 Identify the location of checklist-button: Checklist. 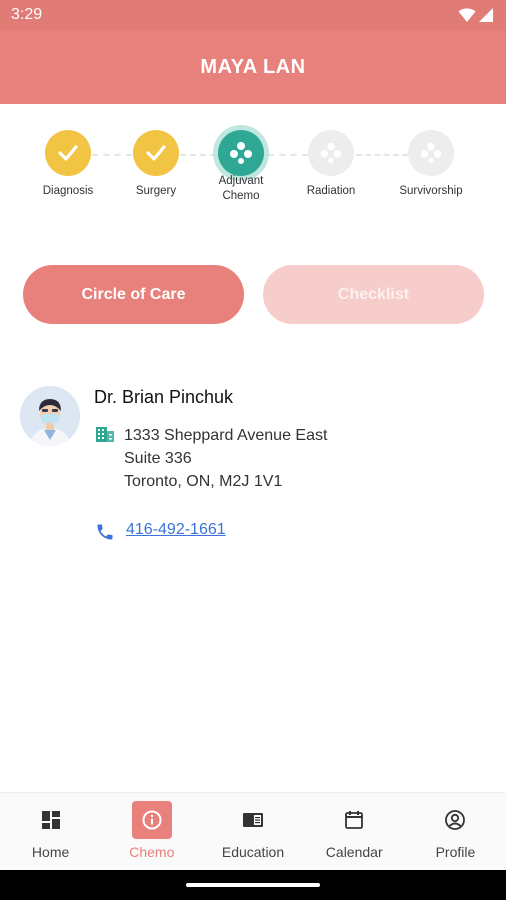
(373, 294).